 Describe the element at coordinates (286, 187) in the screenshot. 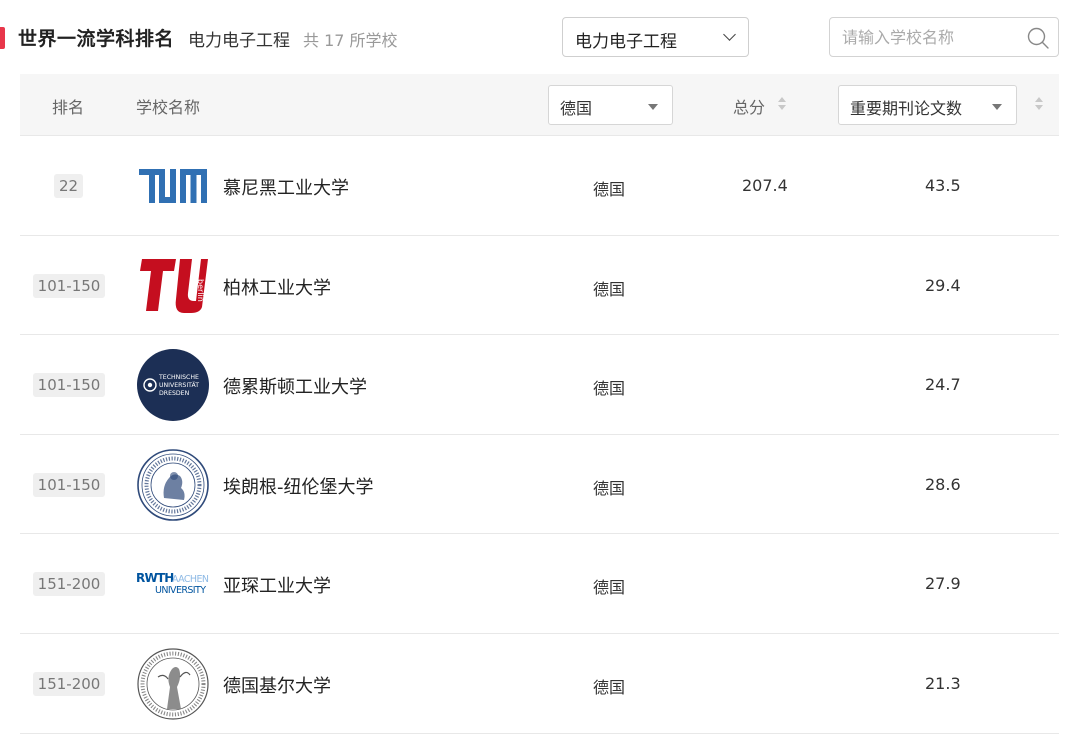

I see `university-name: 慕尼黑工业大学` at that location.